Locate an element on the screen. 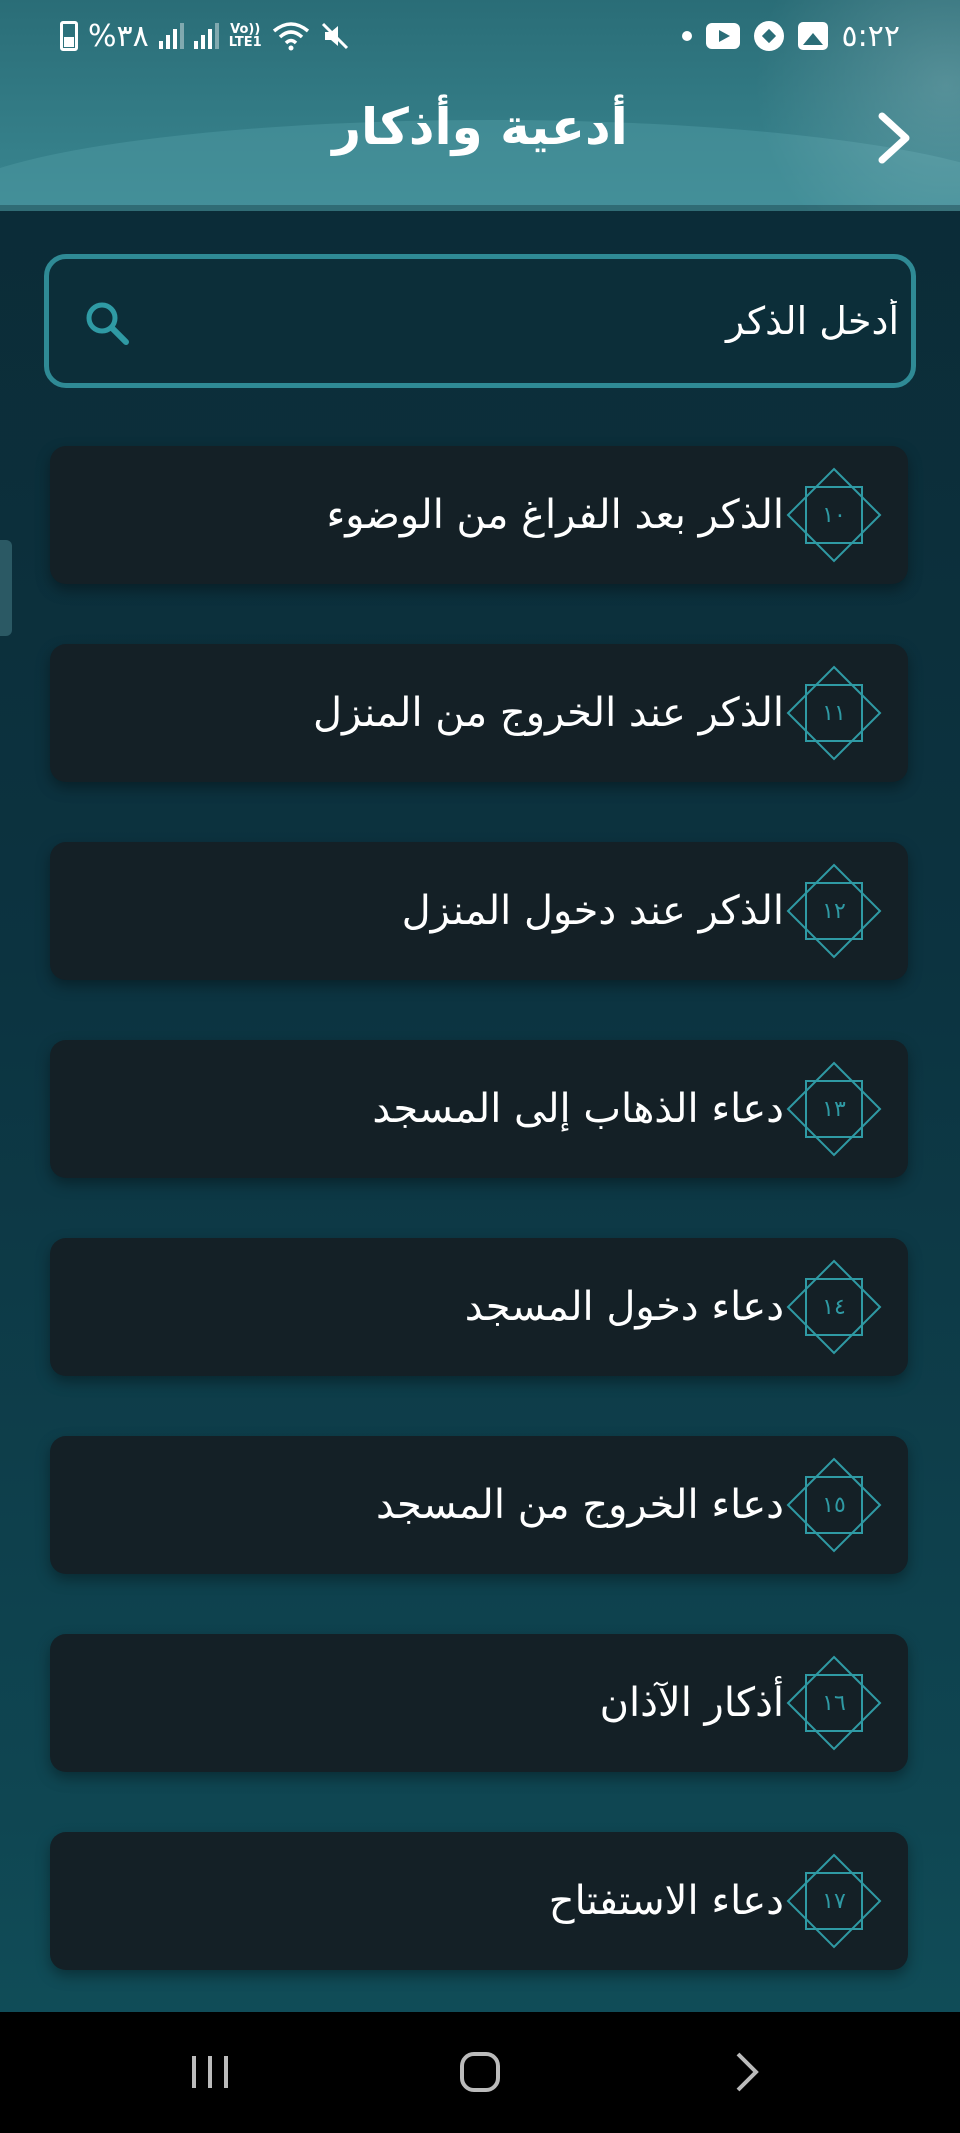  item-label: دعاء دخول المسجد is located at coordinates (624, 1307).